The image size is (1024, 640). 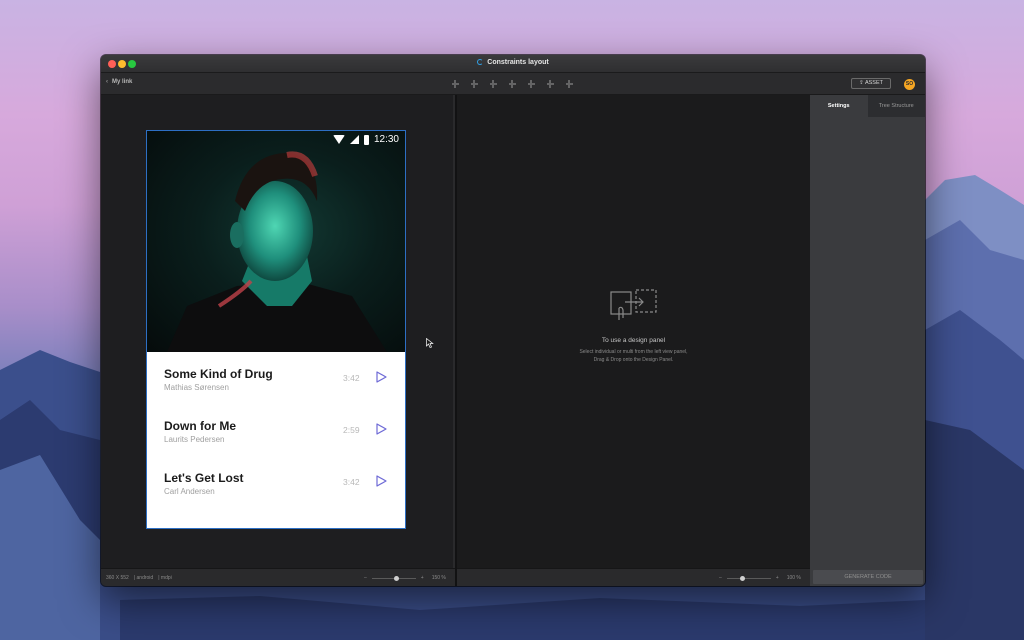 I want to click on side-panel: Settings Tree Structure GENERATE CODE, so click(x=867, y=340).